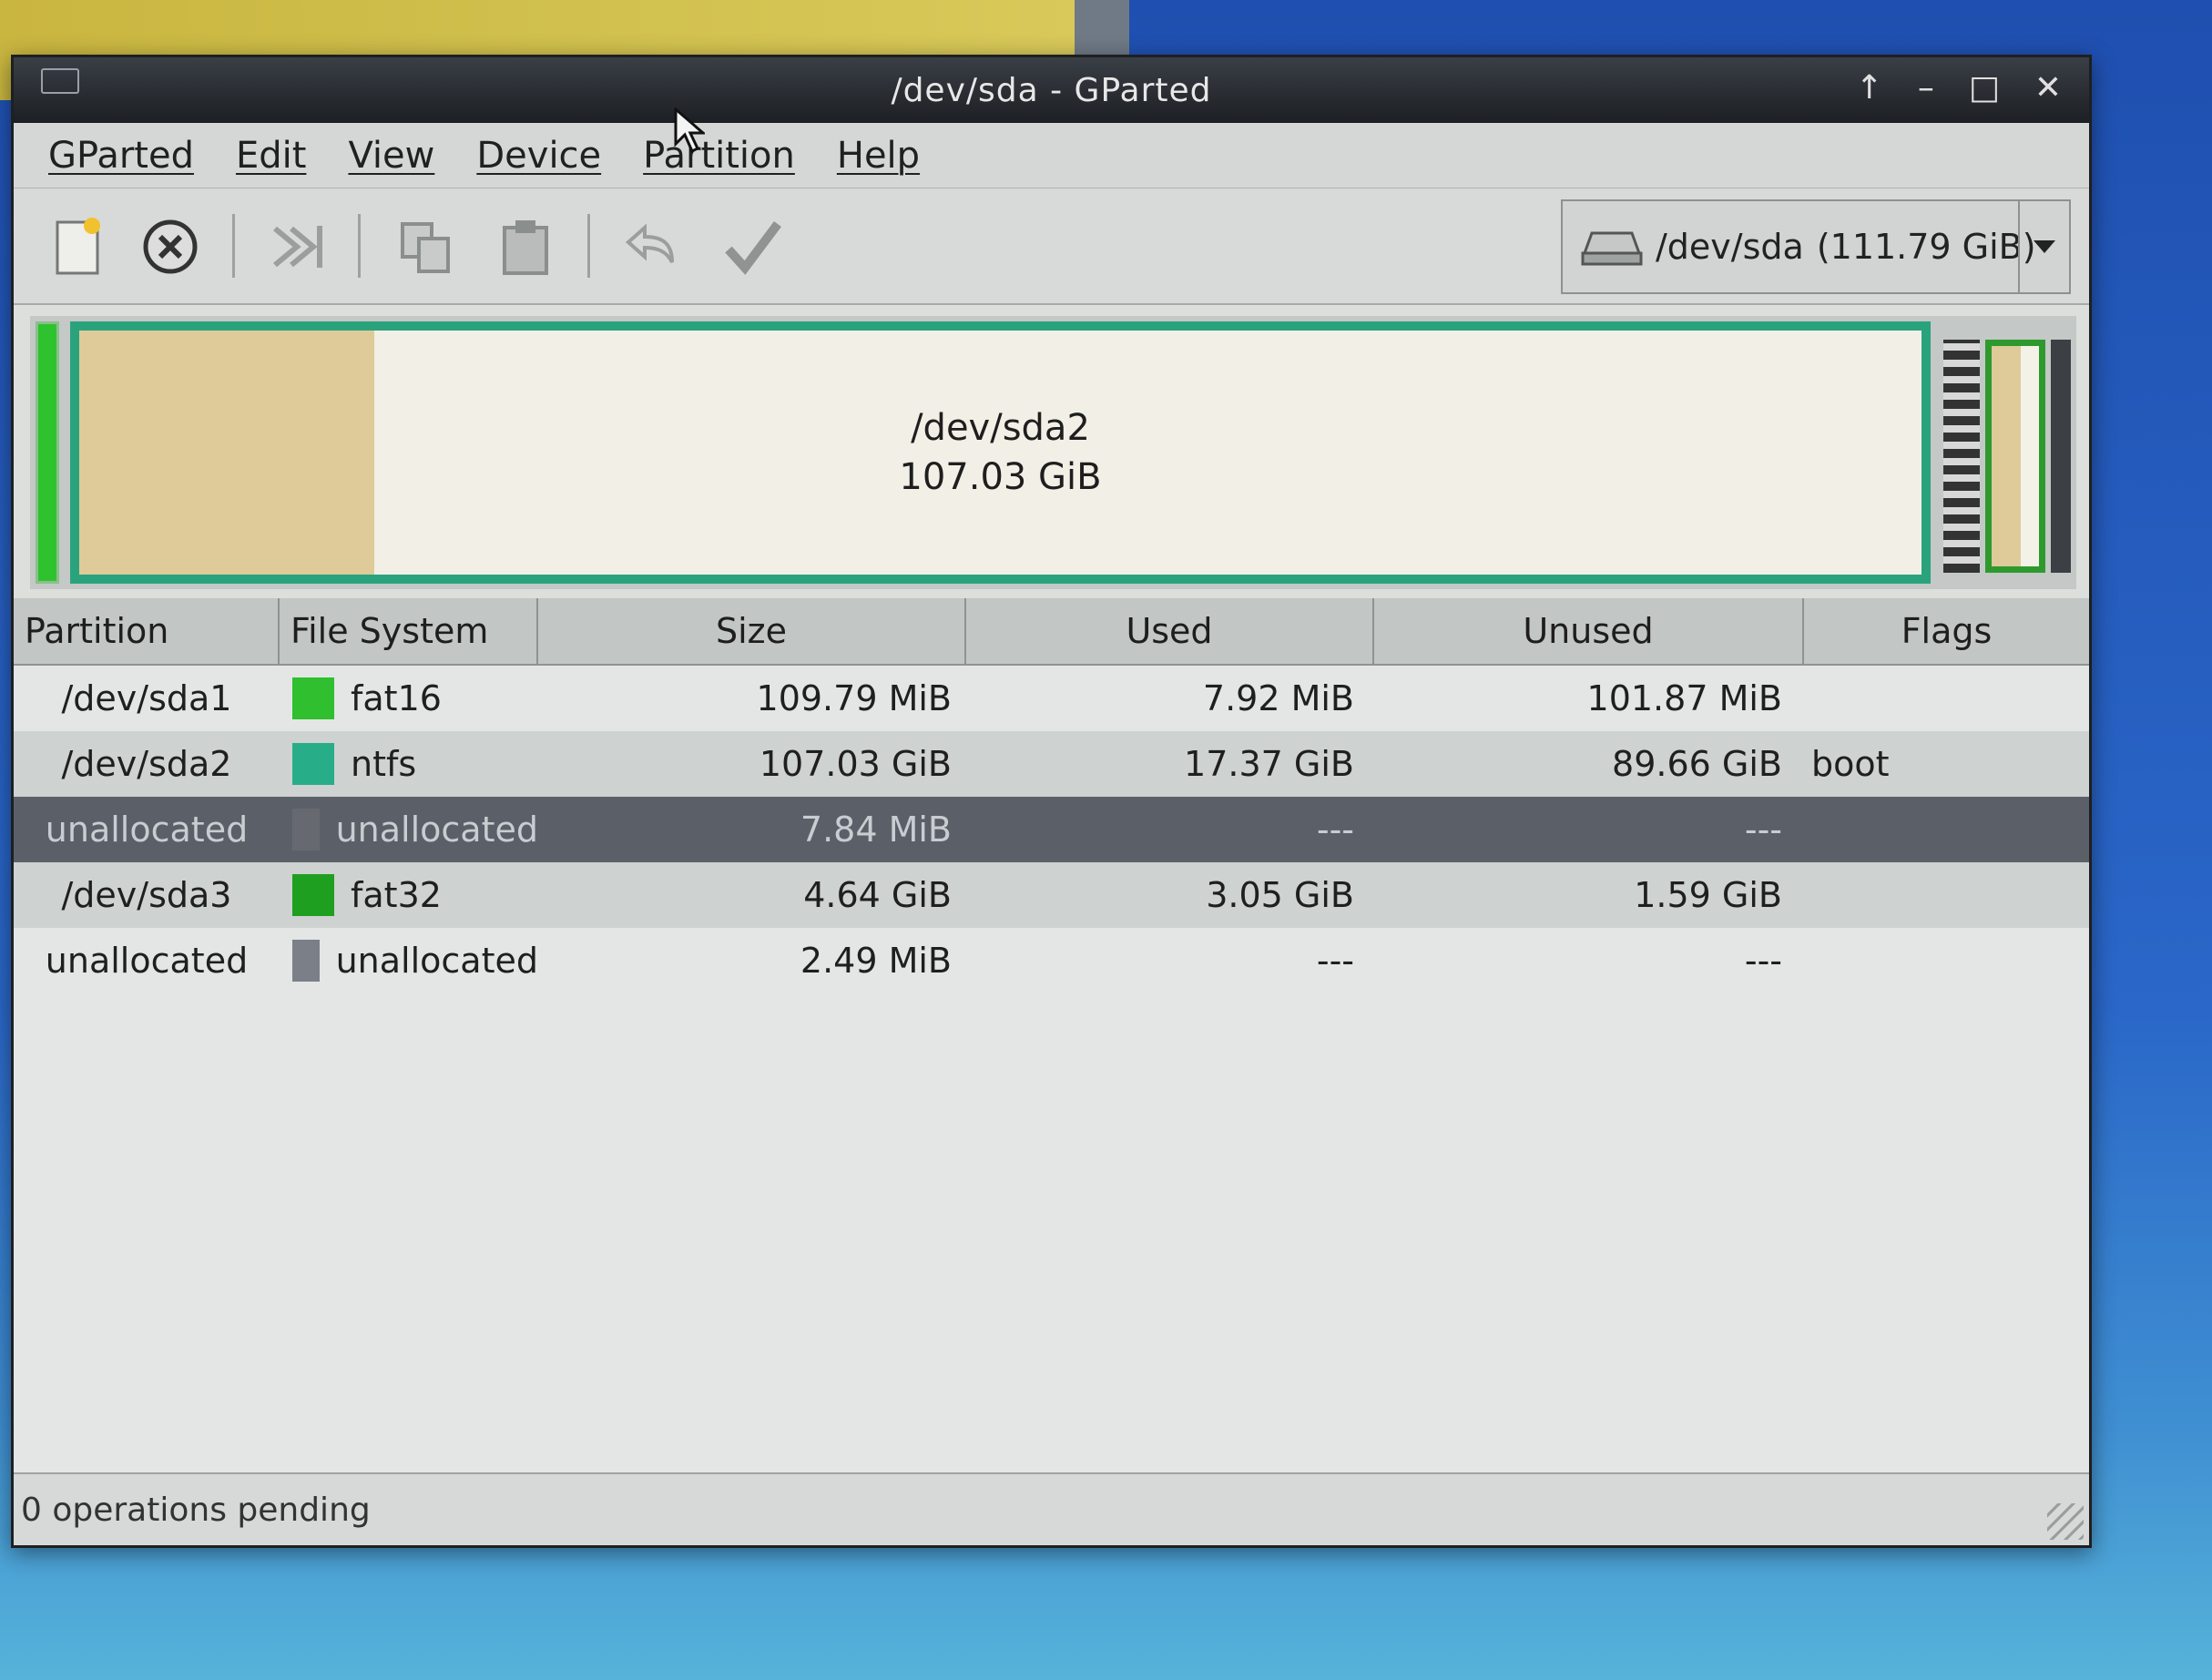 The image size is (2212, 1680). What do you see at coordinates (1589, 631) in the screenshot?
I see `header-unused: Unused` at bounding box center [1589, 631].